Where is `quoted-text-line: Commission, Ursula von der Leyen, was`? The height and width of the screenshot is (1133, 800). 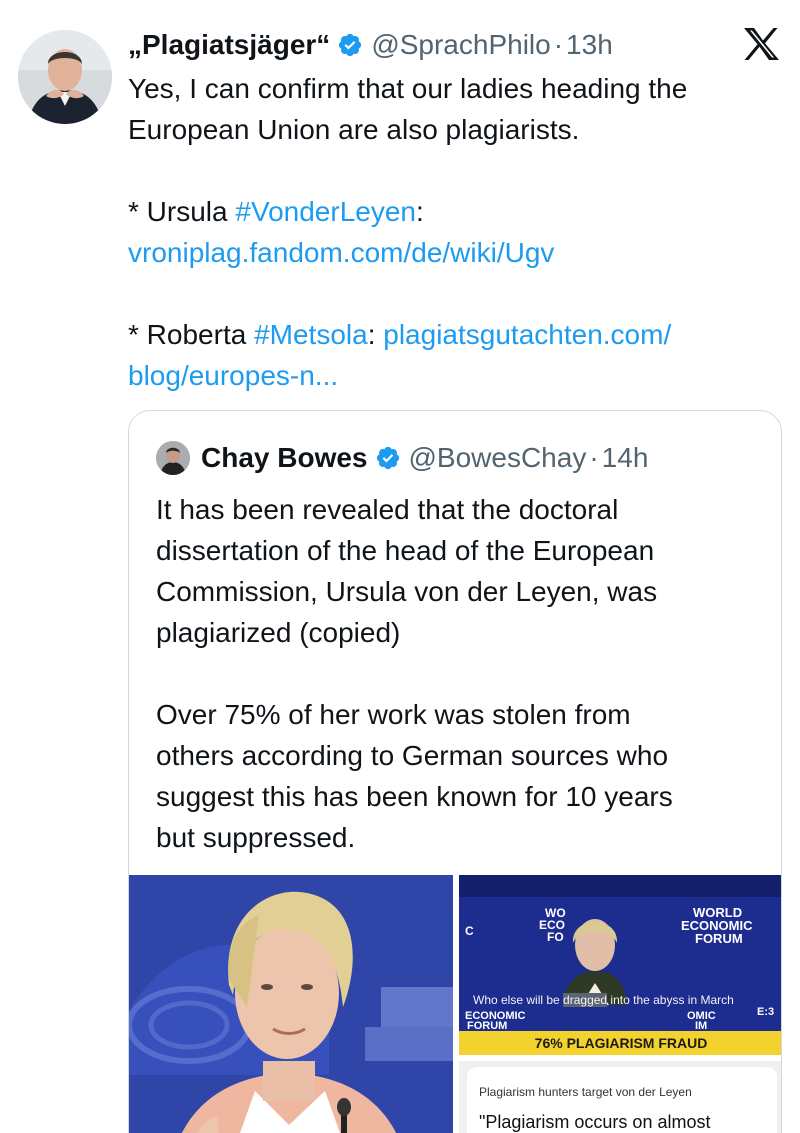
quoted-text-line: Commission, Ursula von der Leyen, was is located at coordinates (407, 591).